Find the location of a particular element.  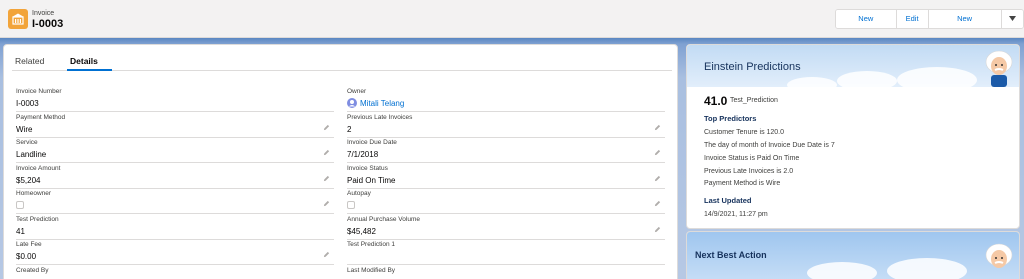

field-value: Landline is located at coordinates (31, 154).